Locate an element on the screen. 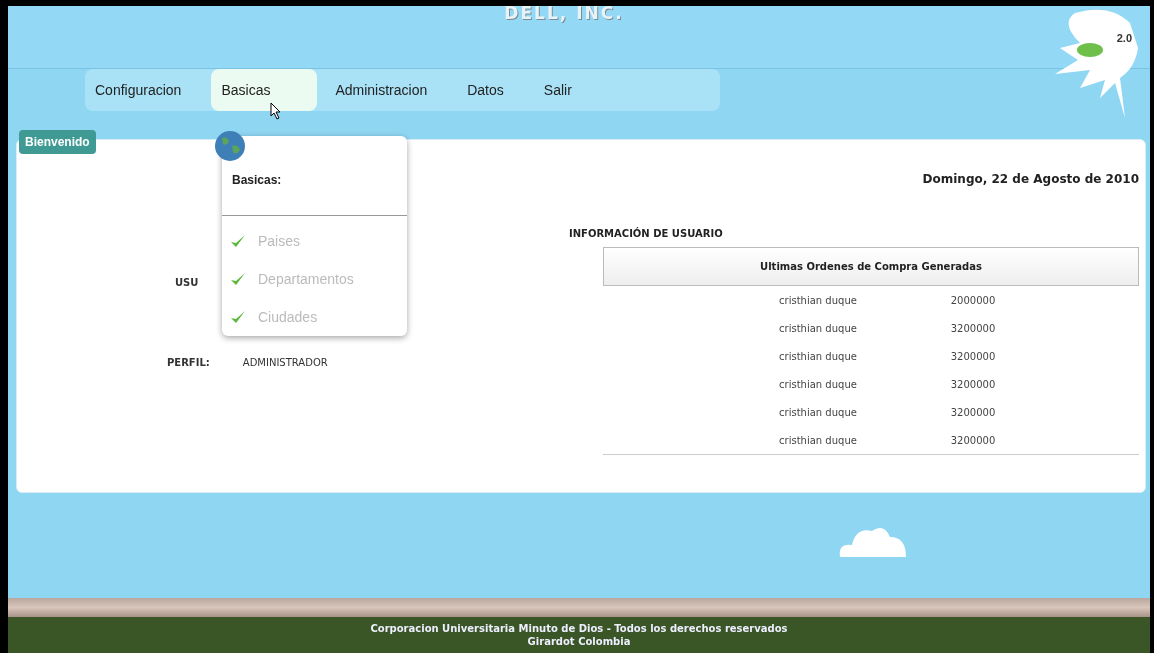  profile-value: ADMINISTRADOR is located at coordinates (285, 362).